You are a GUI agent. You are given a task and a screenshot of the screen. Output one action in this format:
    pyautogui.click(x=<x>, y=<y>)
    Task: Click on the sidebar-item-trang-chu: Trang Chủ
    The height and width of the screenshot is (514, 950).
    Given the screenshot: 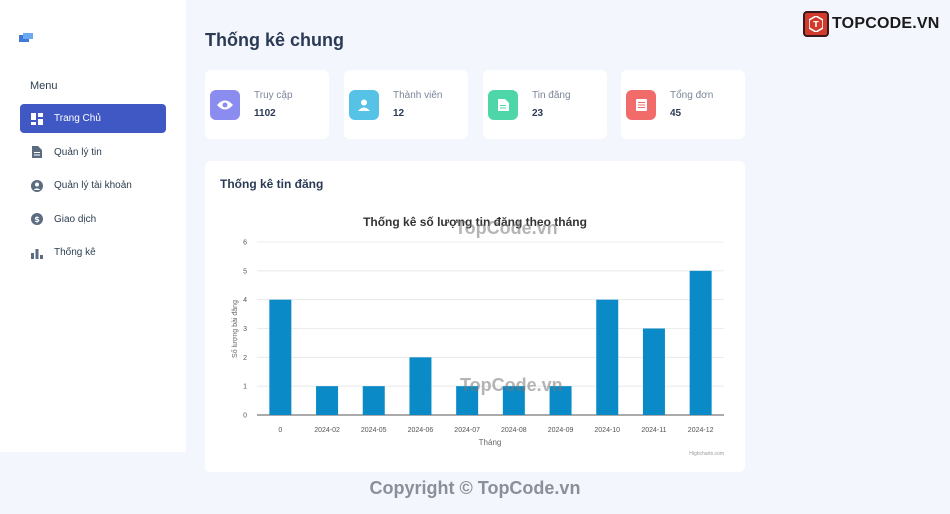 What is the action you would take?
    pyautogui.click(x=93, y=118)
    